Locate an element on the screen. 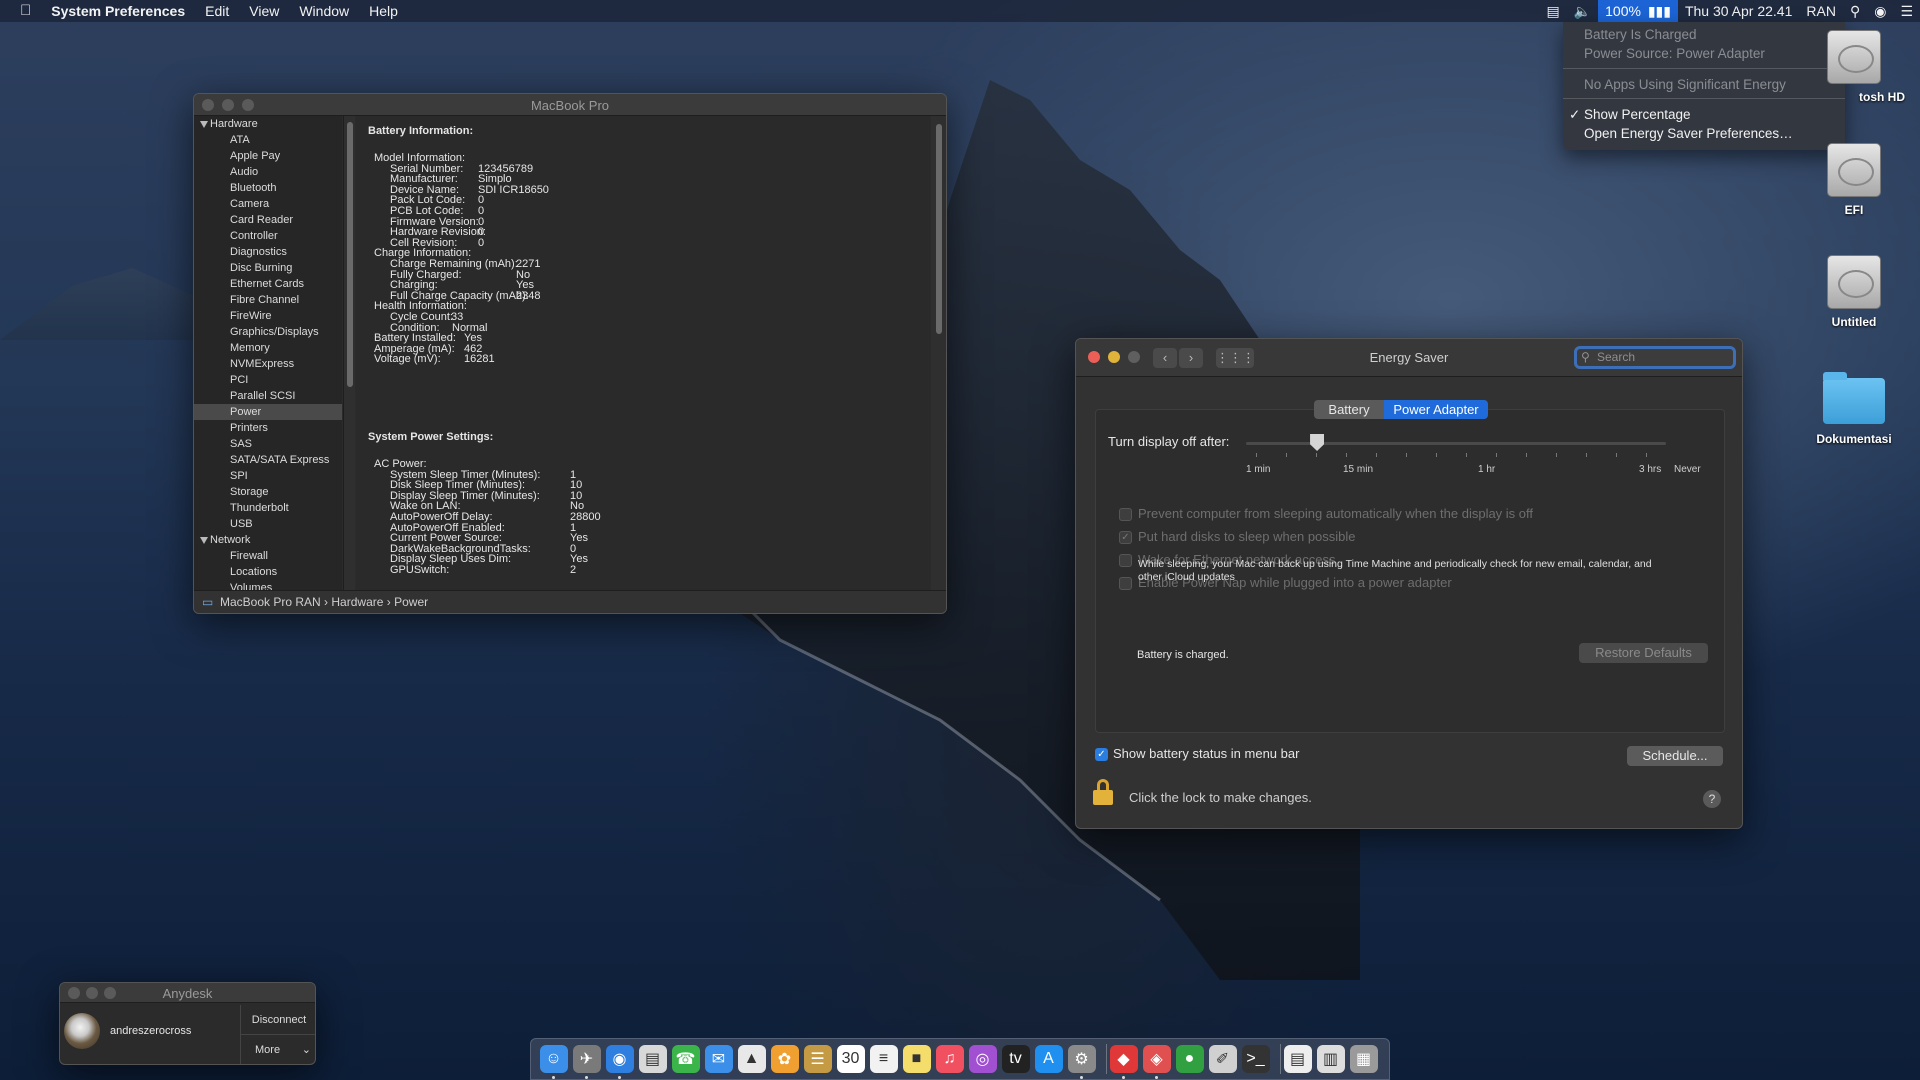 The image size is (1920, 1080). sidebar-scrollbar is located at coordinates (349, 353).